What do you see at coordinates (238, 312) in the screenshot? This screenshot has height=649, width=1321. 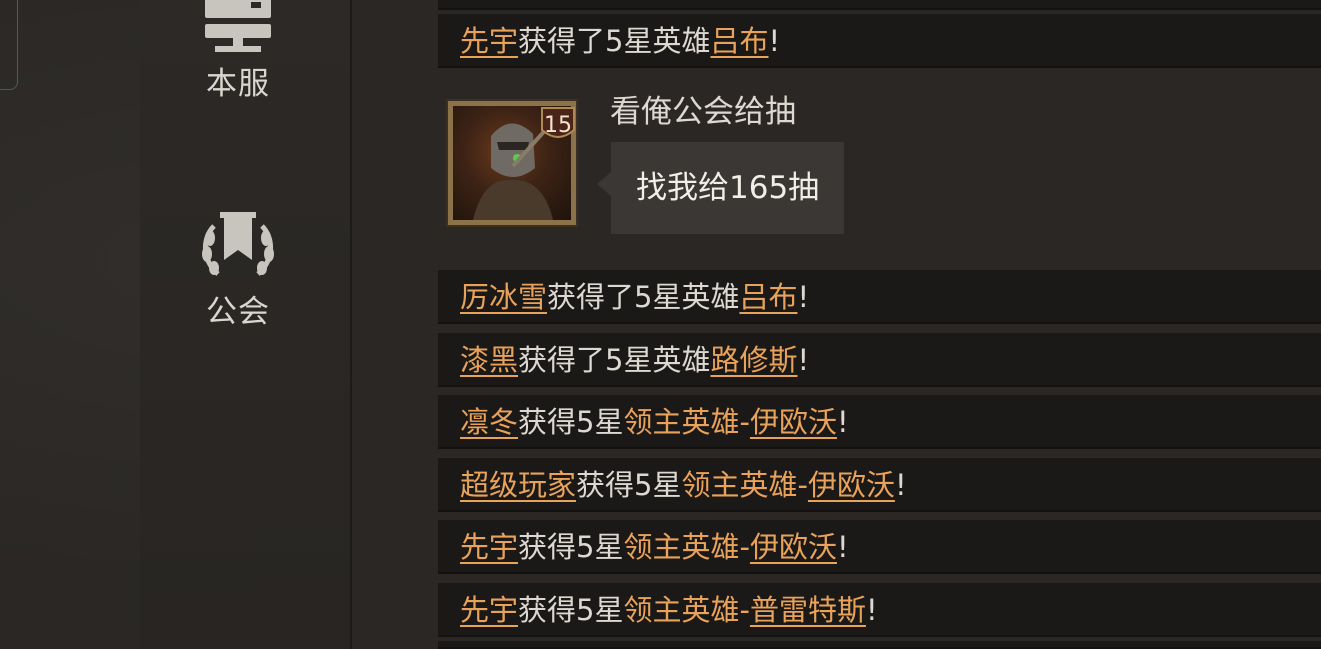 I see `channel-tab-guild-label: 公会` at bounding box center [238, 312].